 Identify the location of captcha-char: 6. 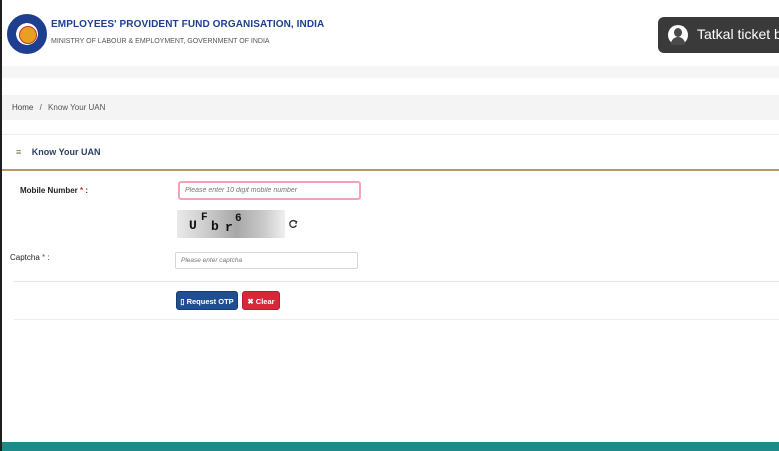
(238, 219).